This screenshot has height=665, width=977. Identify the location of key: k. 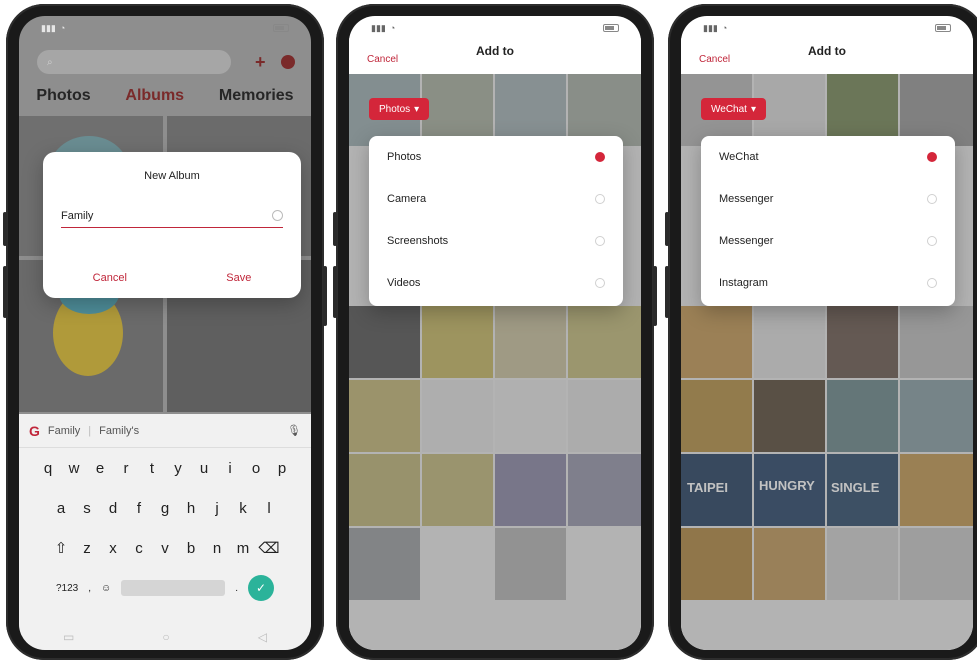
(243, 508).